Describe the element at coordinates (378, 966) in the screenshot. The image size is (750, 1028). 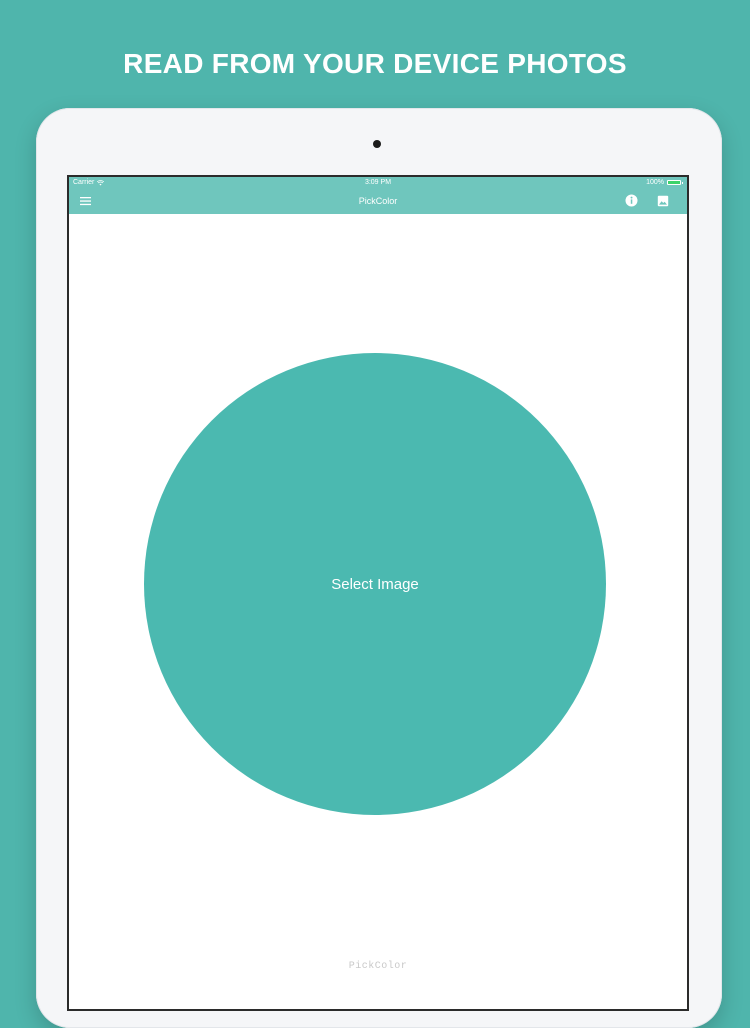
I see `footer-brand: PickColor` at that location.